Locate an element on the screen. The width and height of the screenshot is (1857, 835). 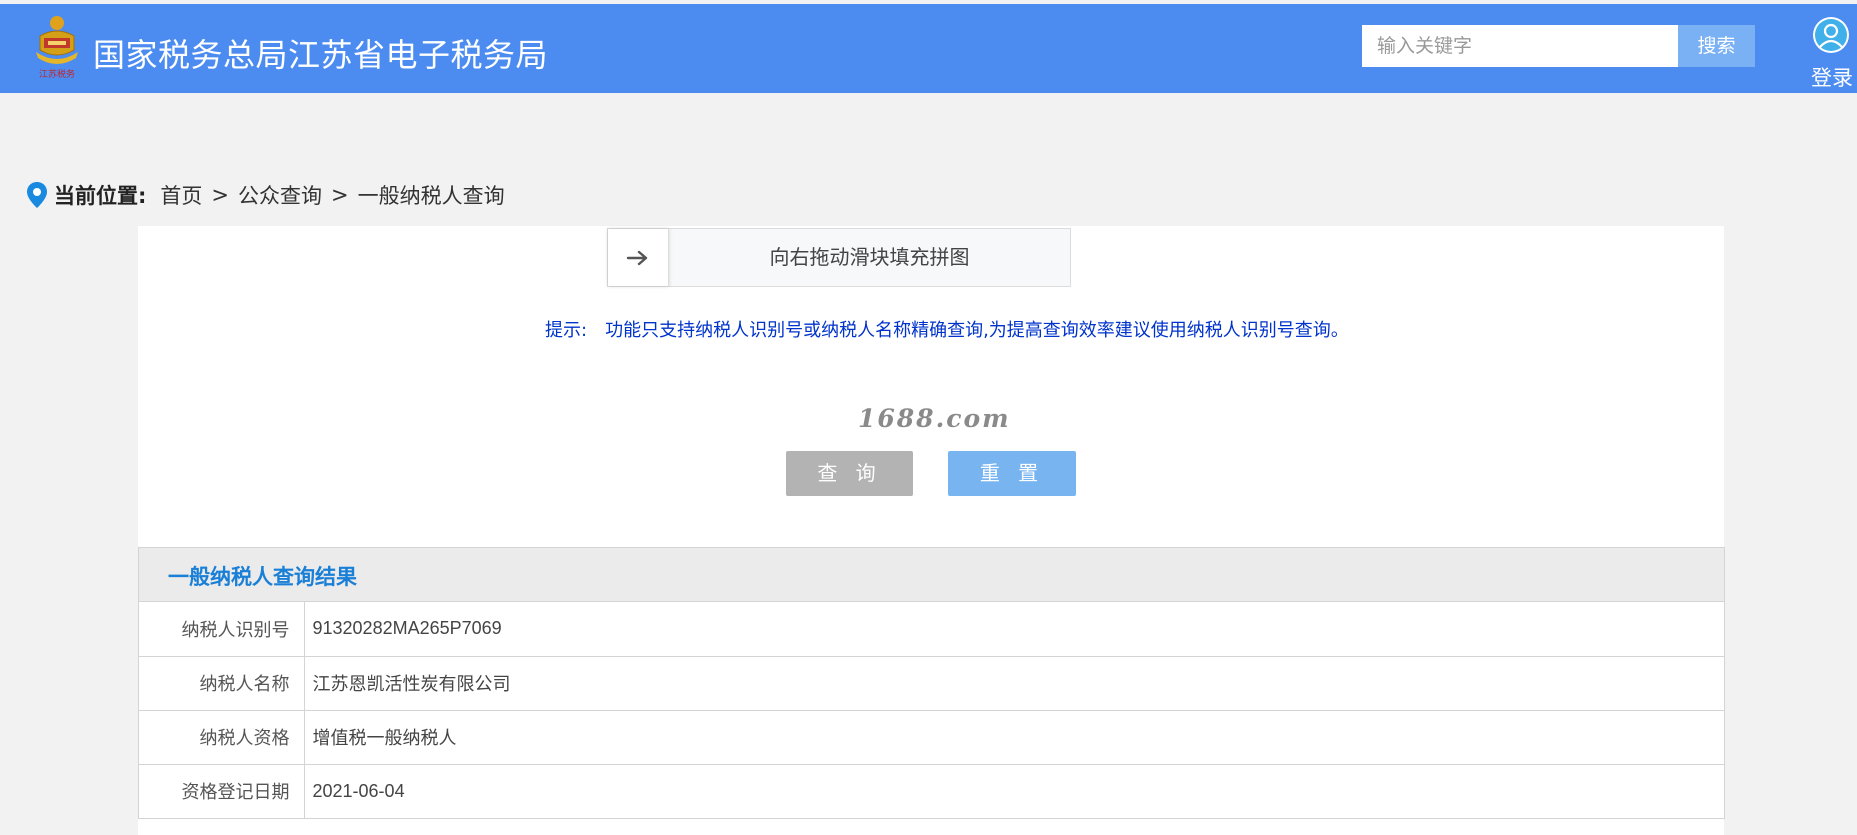
logo-caption: 江苏税务 is located at coordinates (57, 74).